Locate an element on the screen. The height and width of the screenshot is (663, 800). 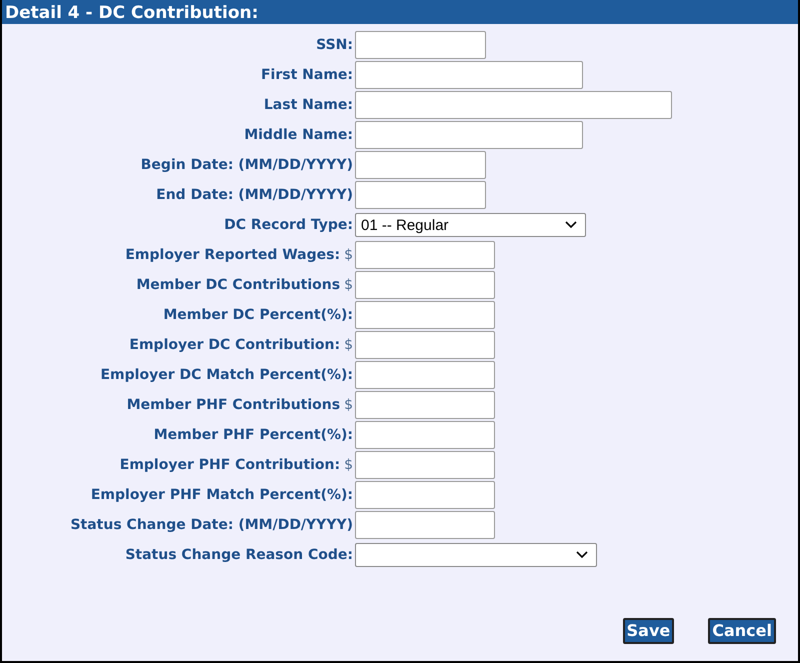
field-label: Member DC Percent(%): is located at coordinates (258, 315).